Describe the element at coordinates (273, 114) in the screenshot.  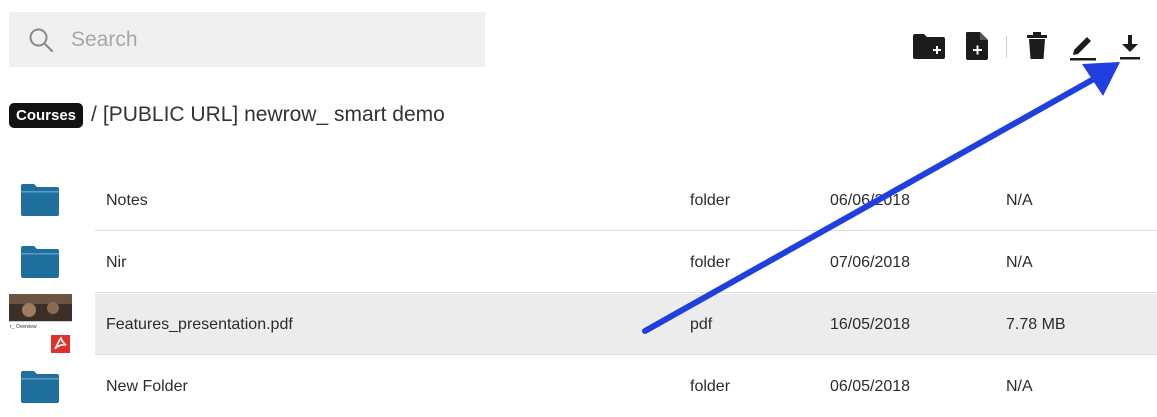
I see `breadcrumb-current: [PUBLIC URL] newrow_ smart demo` at that location.